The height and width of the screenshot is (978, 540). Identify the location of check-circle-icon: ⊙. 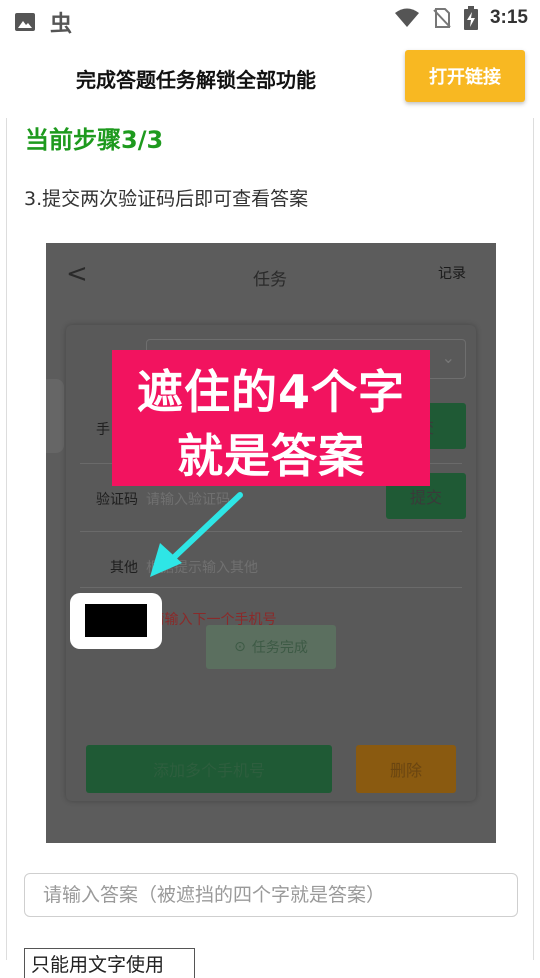
(240, 647).